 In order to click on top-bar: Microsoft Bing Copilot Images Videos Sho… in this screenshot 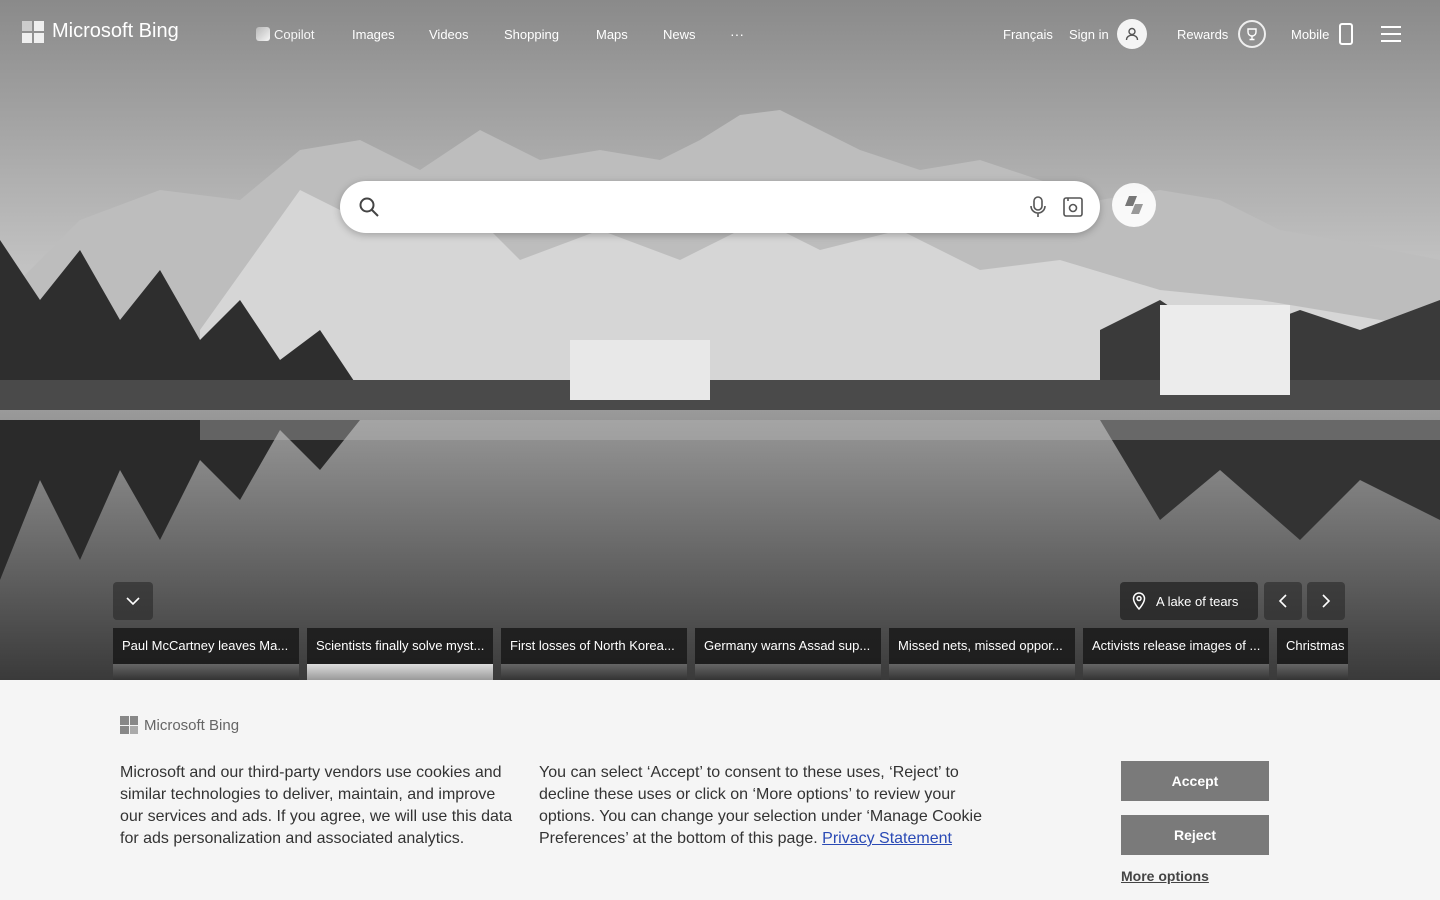, I will do `click(720, 35)`.